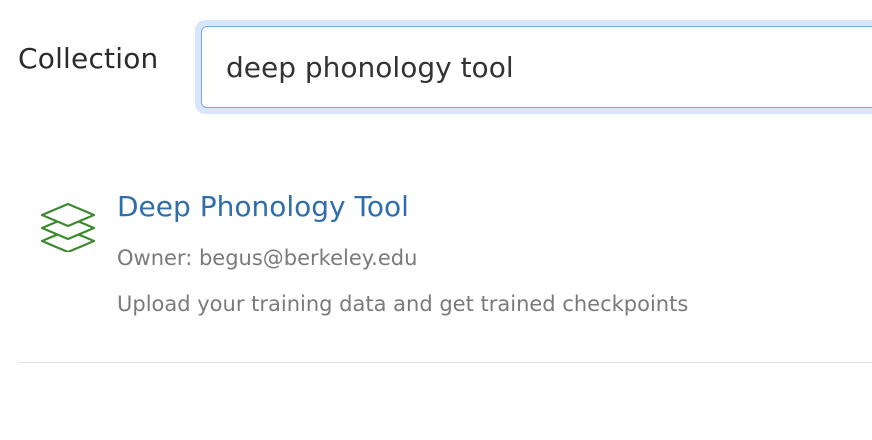  I want to click on result-owner: Owner: begus@berkeley.edu, so click(267, 258).